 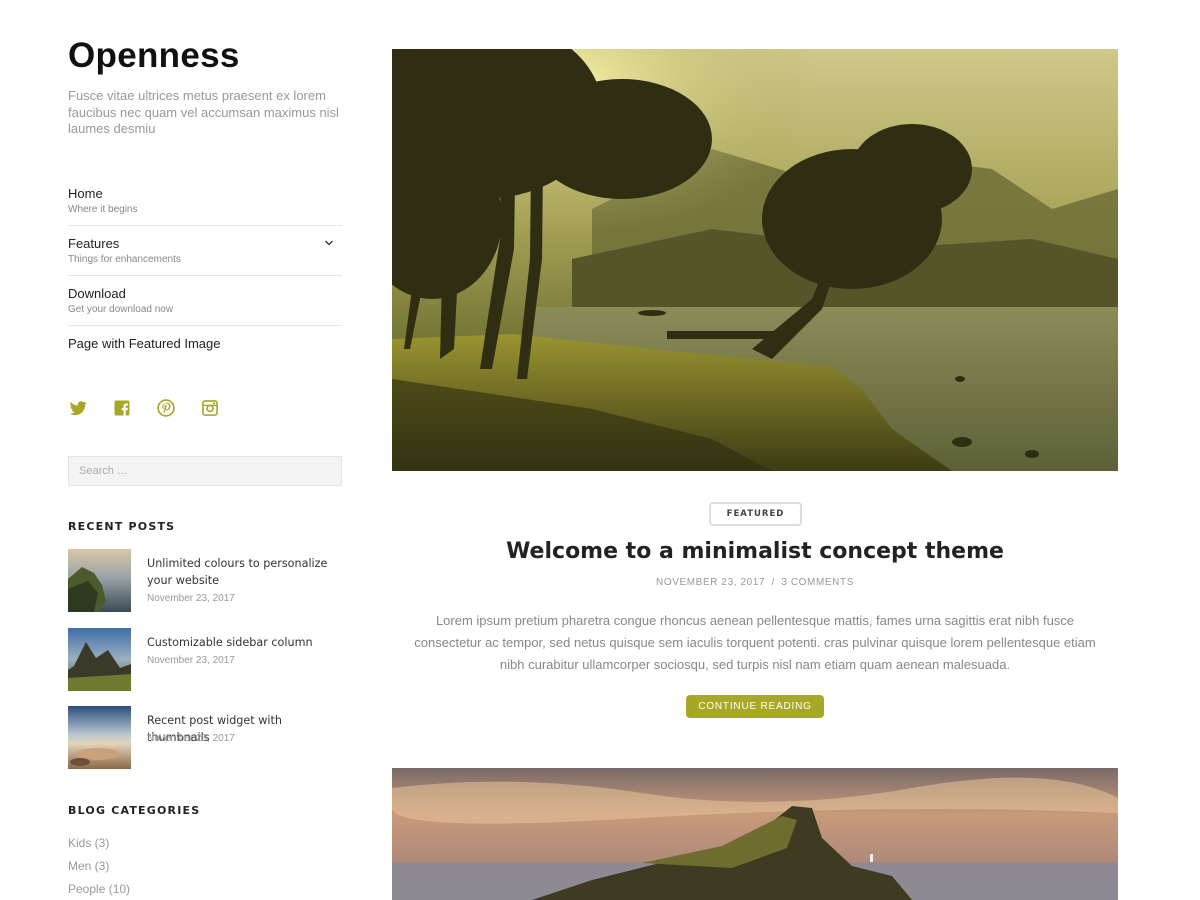 I want to click on menu-item-download: Download Get your download now, so click(x=205, y=301).